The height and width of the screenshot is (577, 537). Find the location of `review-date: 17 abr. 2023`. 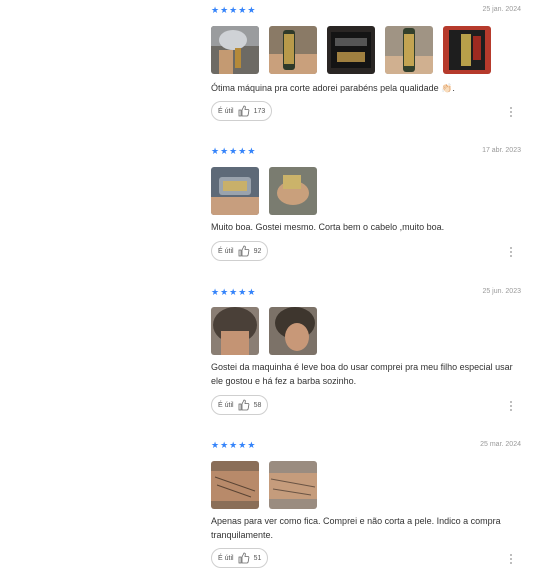

review-date: 17 abr. 2023 is located at coordinates (501, 150).